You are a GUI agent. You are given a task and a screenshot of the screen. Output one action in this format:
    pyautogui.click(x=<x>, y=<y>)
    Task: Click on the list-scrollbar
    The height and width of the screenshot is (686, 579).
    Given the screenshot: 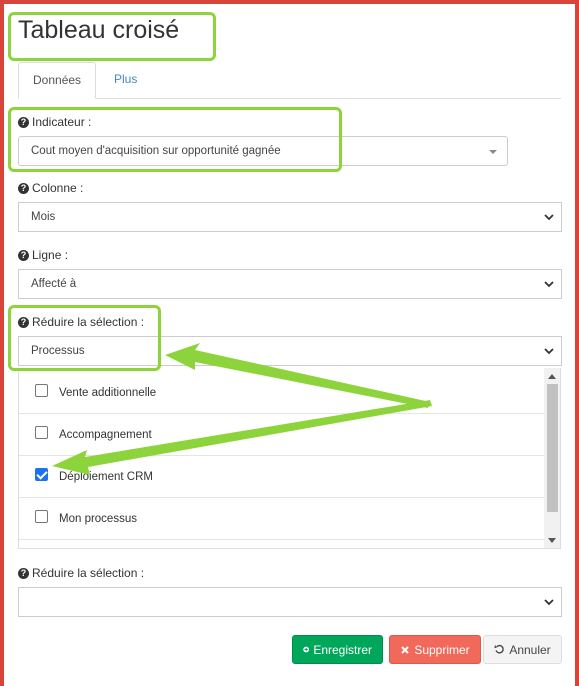 What is the action you would take?
    pyautogui.click(x=552, y=458)
    